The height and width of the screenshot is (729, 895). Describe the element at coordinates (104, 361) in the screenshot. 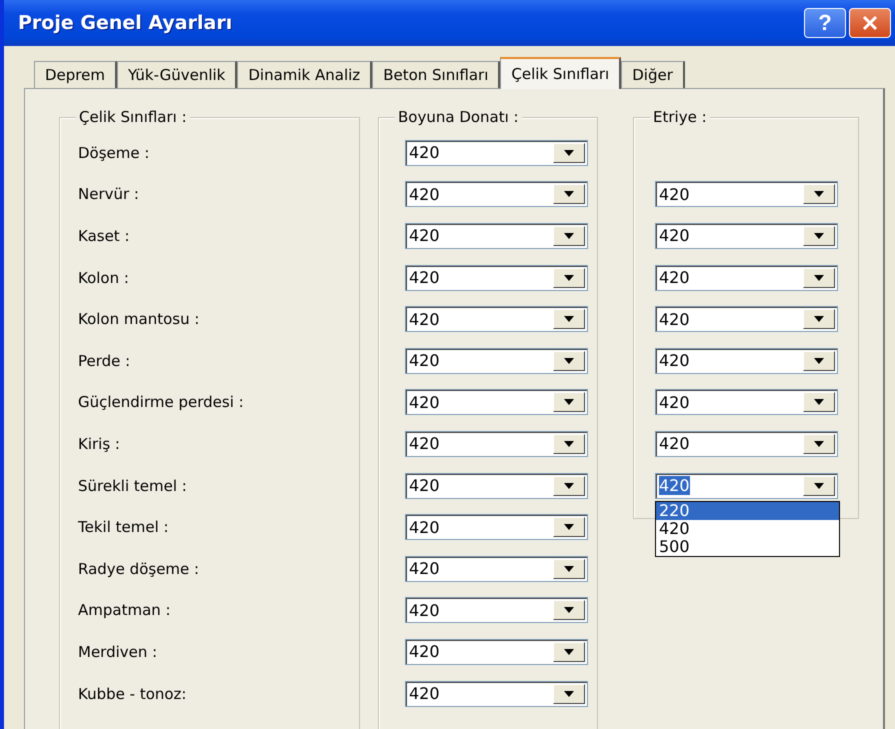

I see `row-label: Perde :` at that location.